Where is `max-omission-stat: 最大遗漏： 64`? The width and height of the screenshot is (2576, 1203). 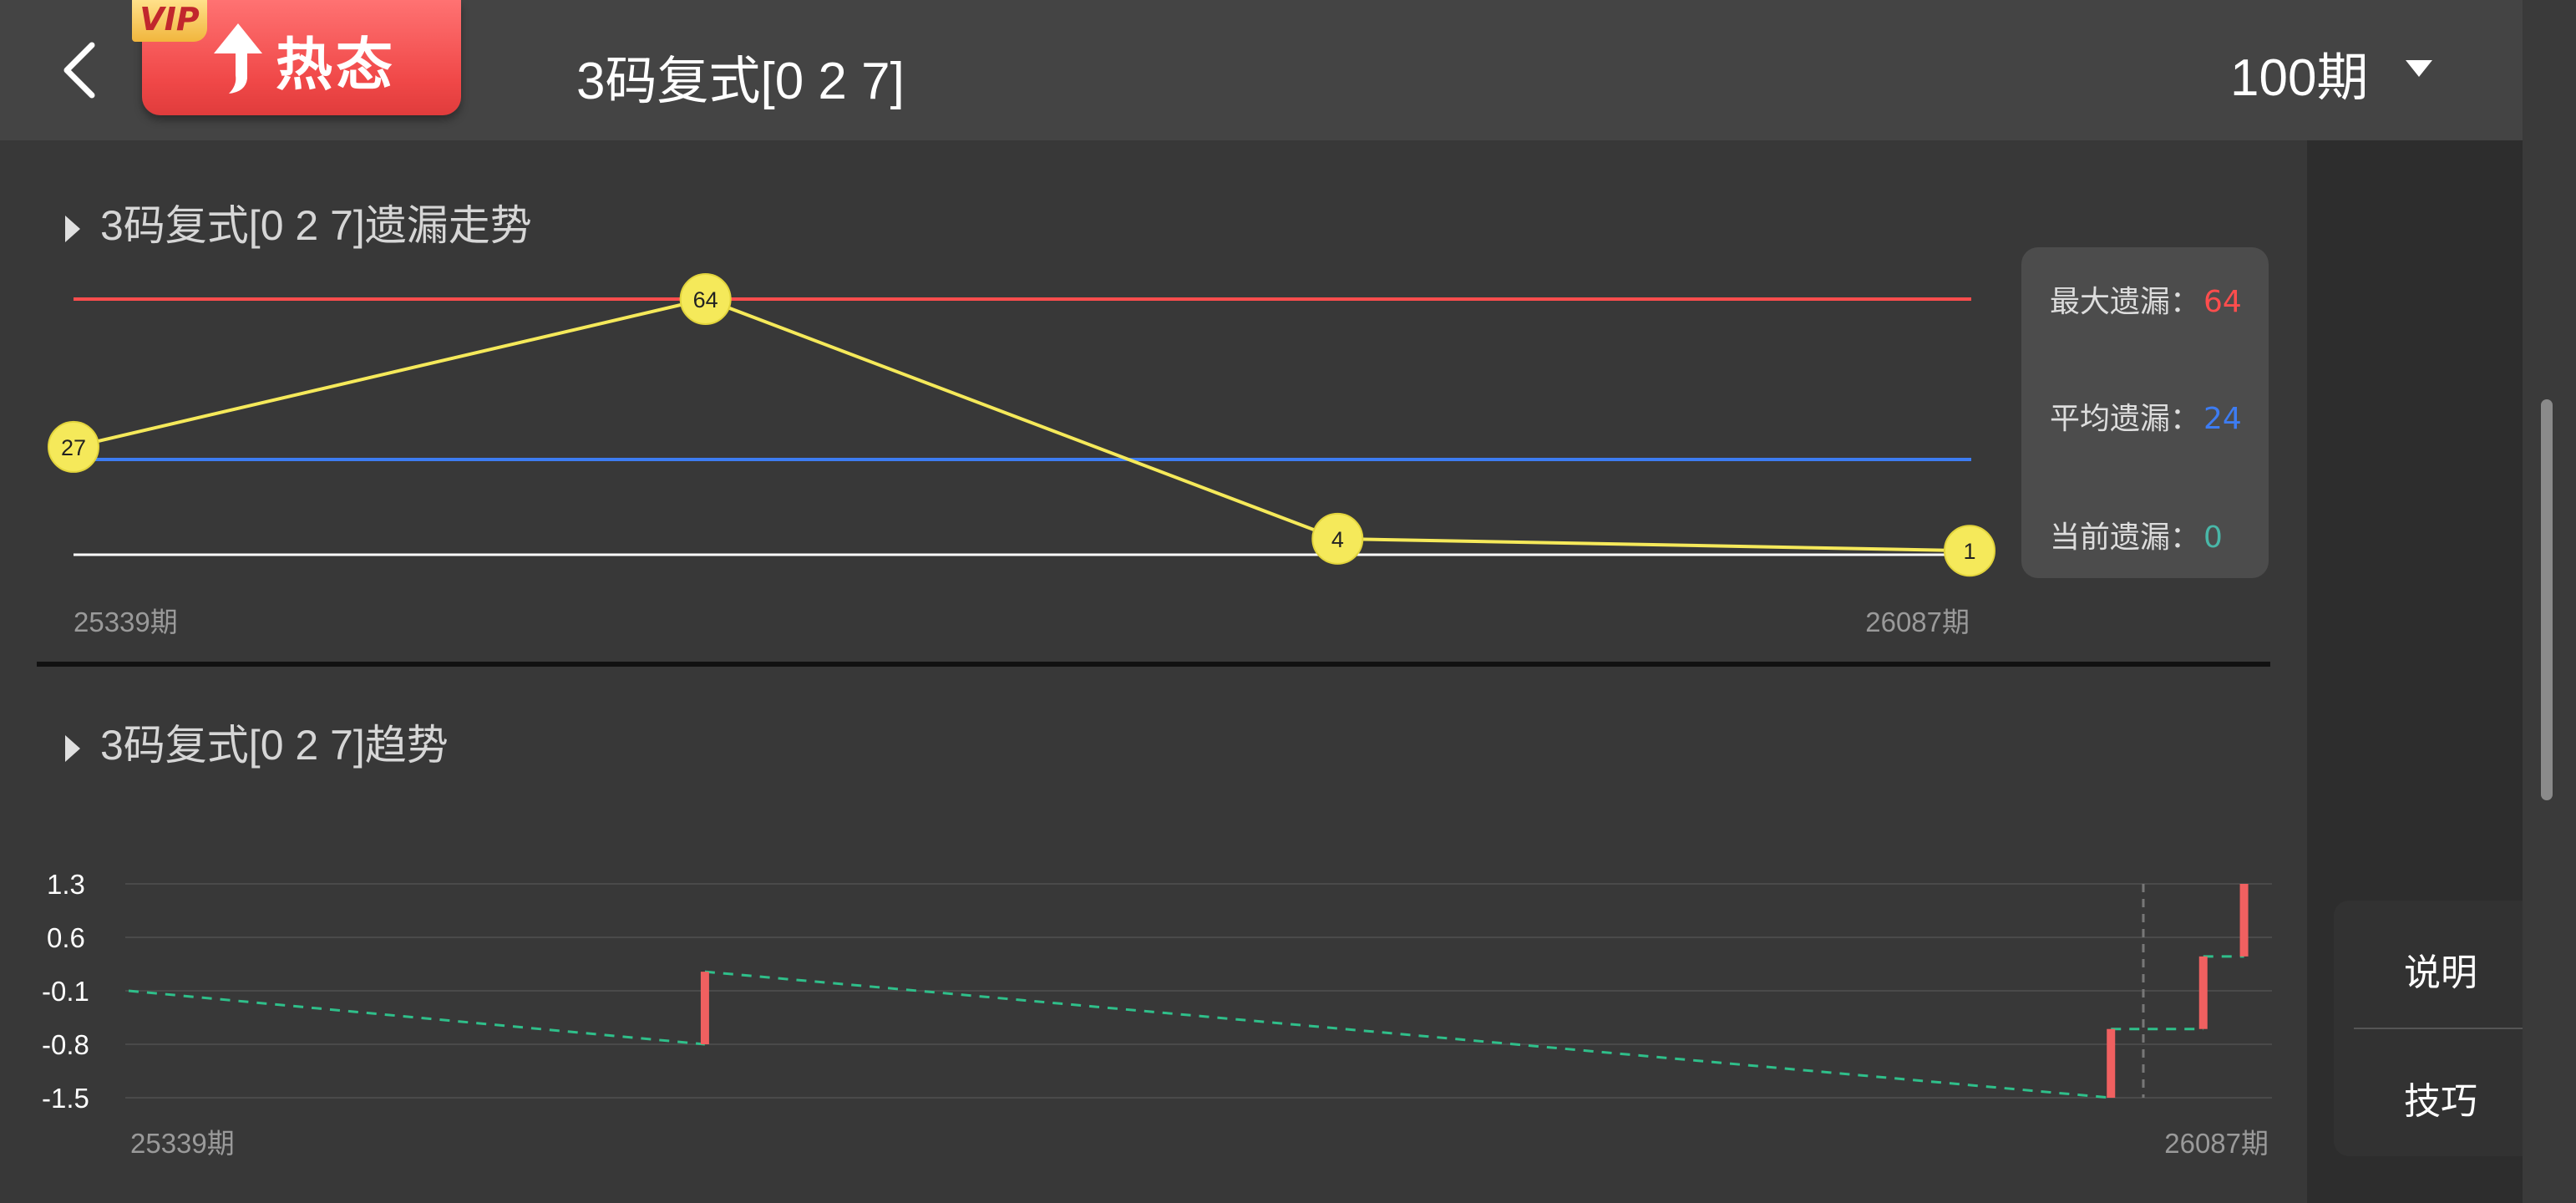 max-omission-stat: 最大遗漏： 64 is located at coordinates (2146, 299).